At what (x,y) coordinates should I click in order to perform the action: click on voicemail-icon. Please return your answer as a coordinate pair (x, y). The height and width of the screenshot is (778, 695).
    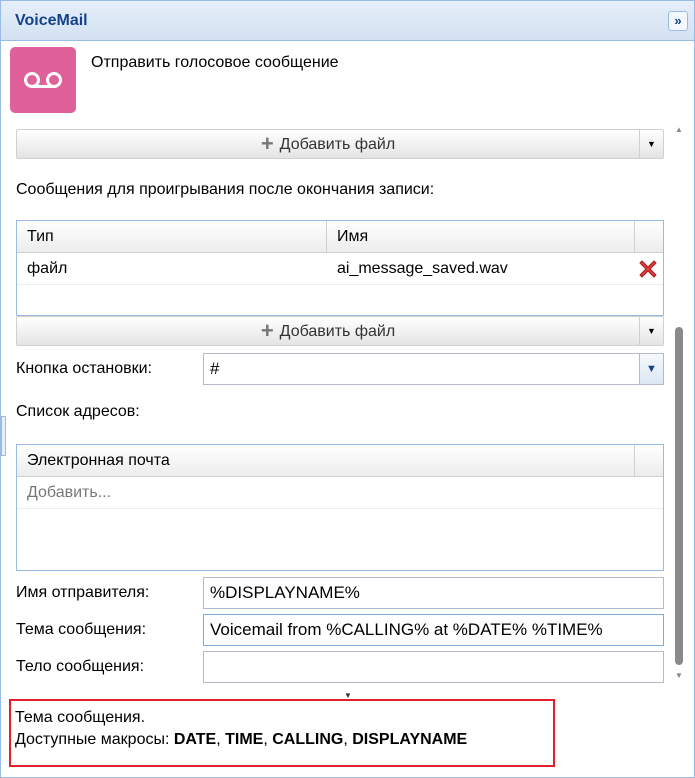
    Looking at the image, I should click on (43, 80).